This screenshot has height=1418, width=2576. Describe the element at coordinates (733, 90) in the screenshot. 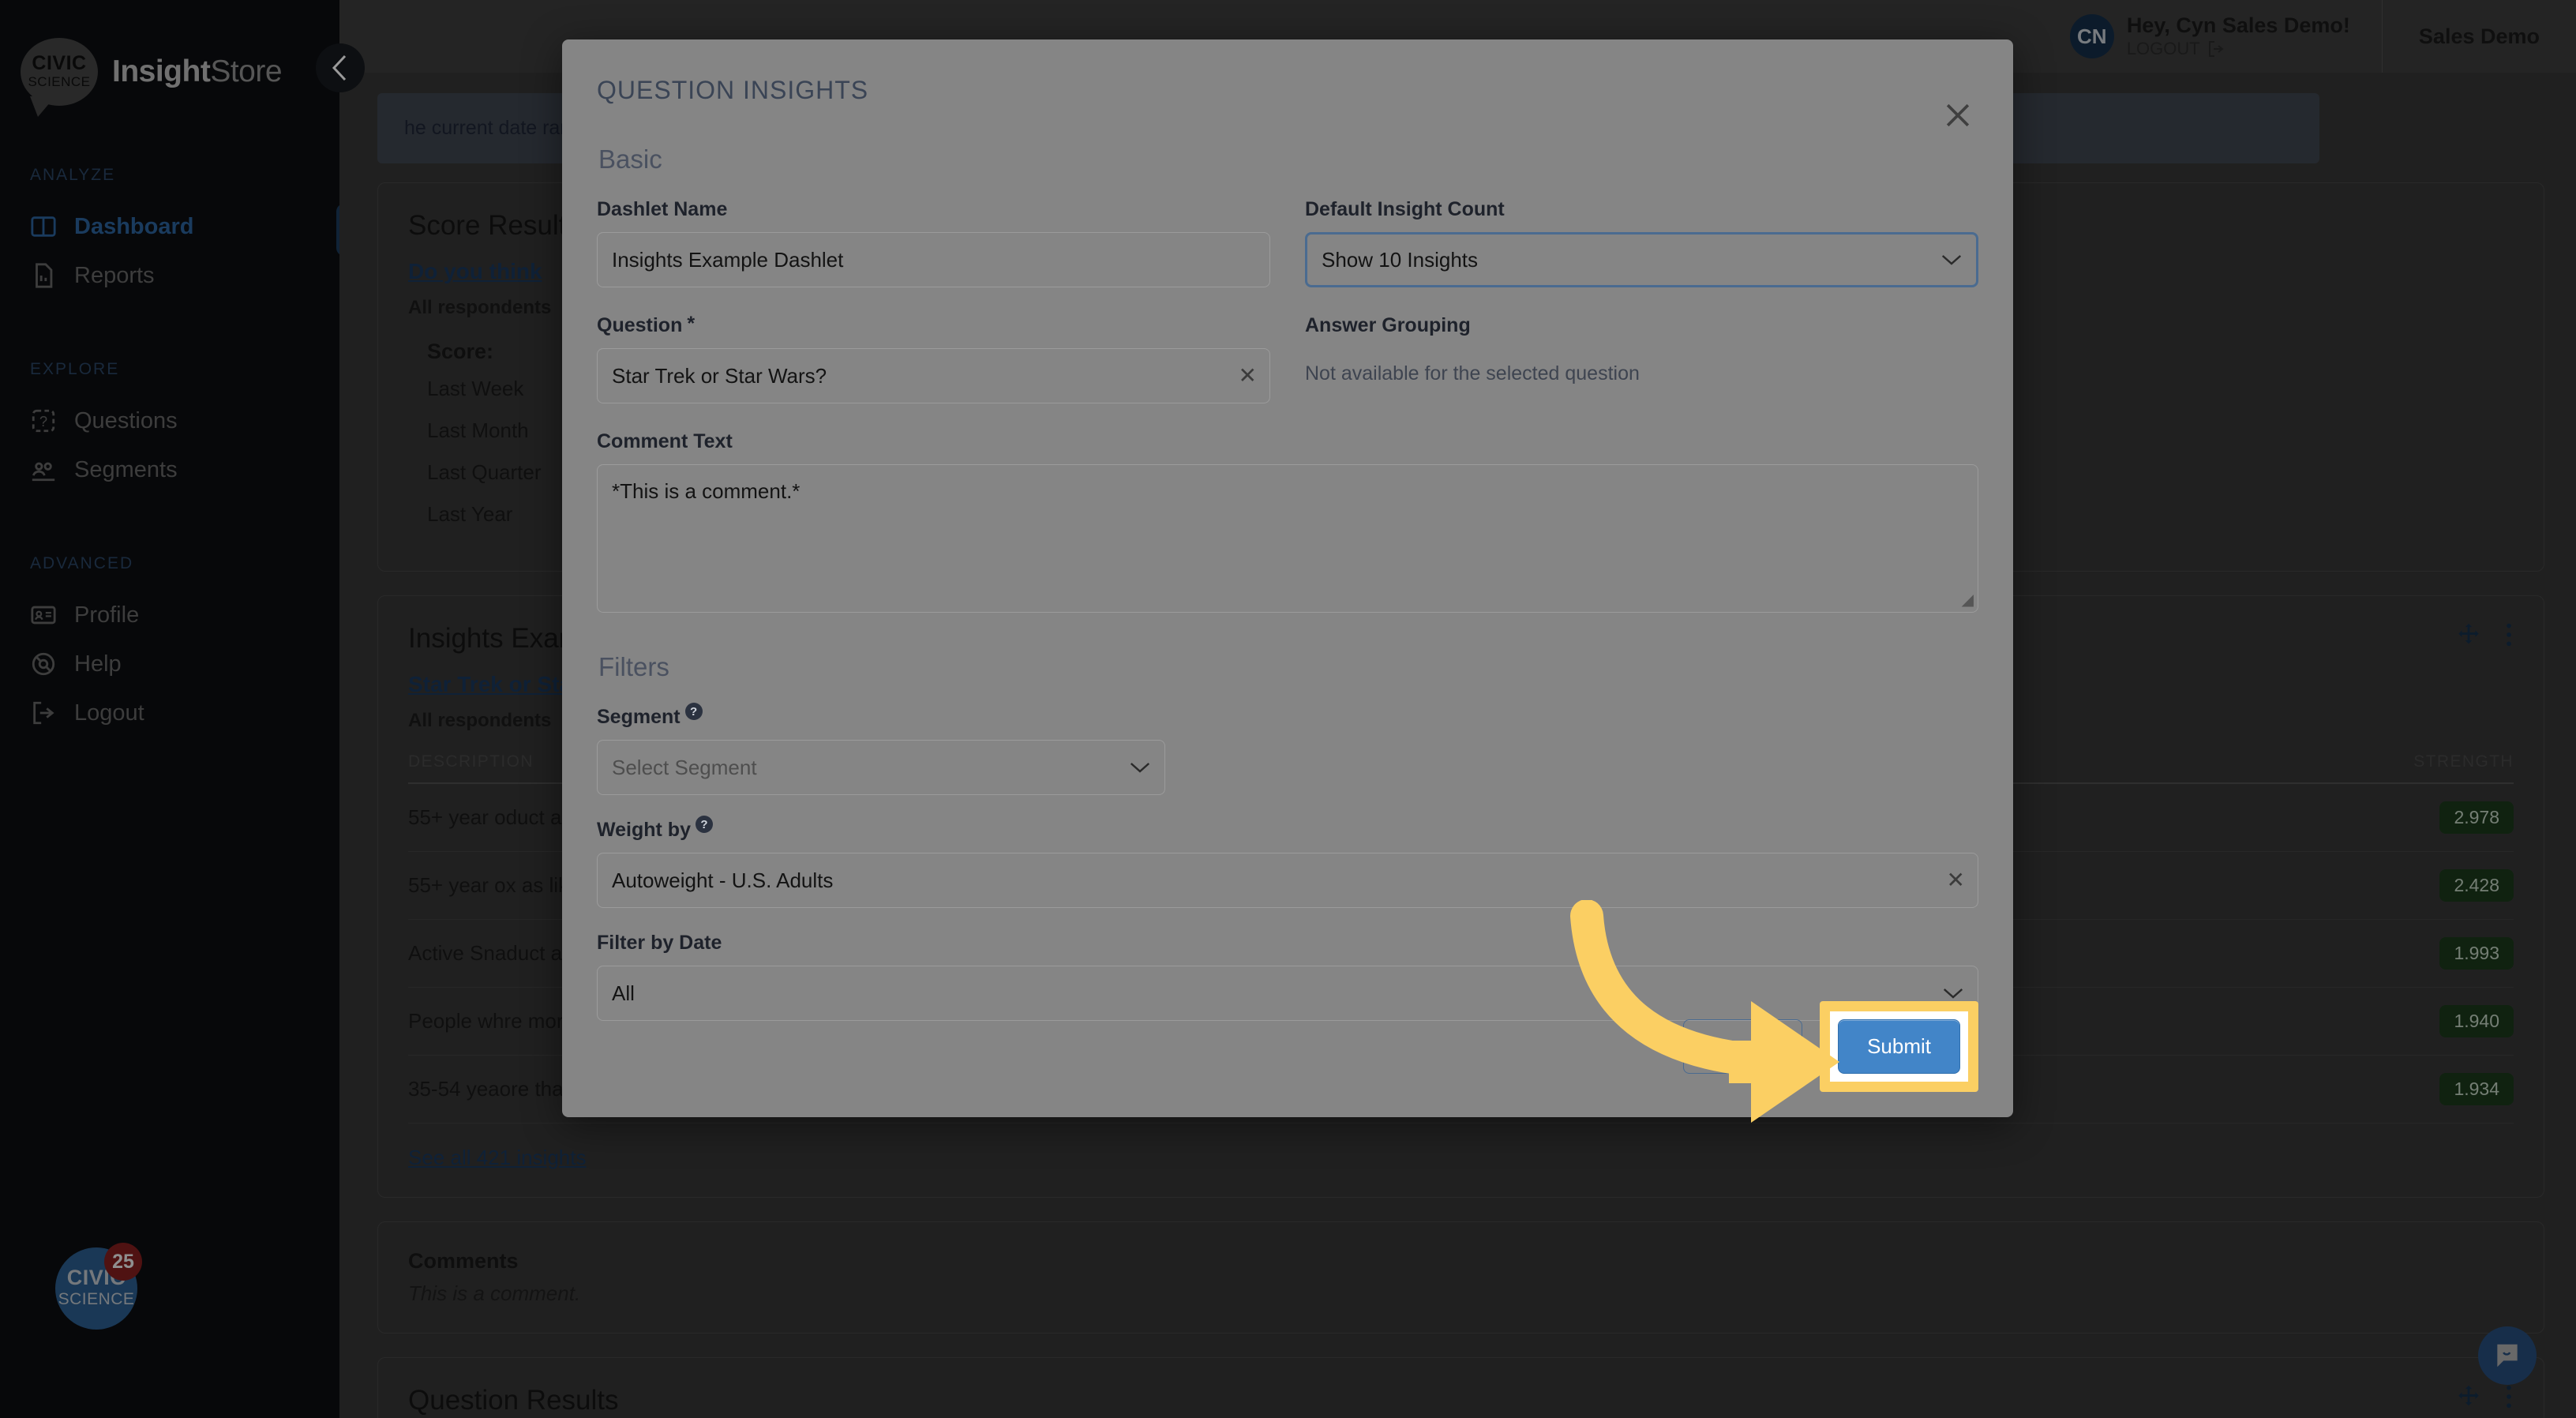

I see `modal-title: QUESTION INSIGHTS` at that location.